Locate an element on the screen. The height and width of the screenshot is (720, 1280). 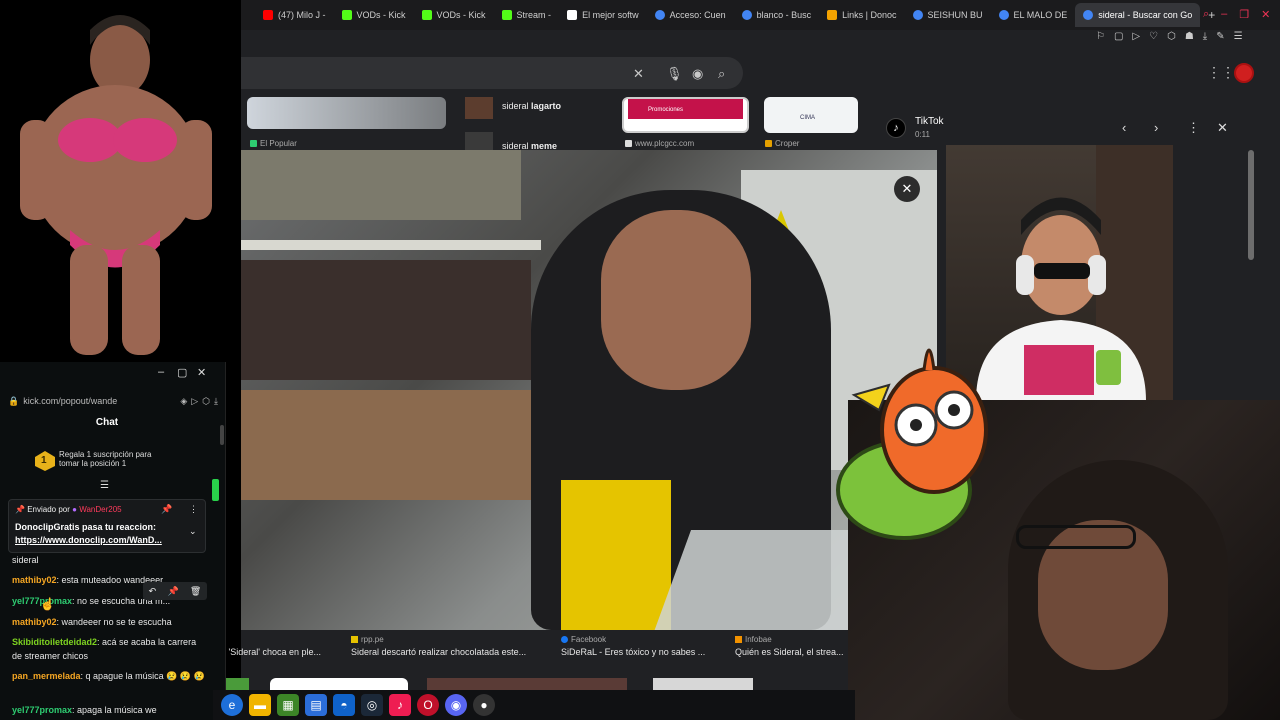
minecraft-icon: ▦ is located at coordinates (288, 705).